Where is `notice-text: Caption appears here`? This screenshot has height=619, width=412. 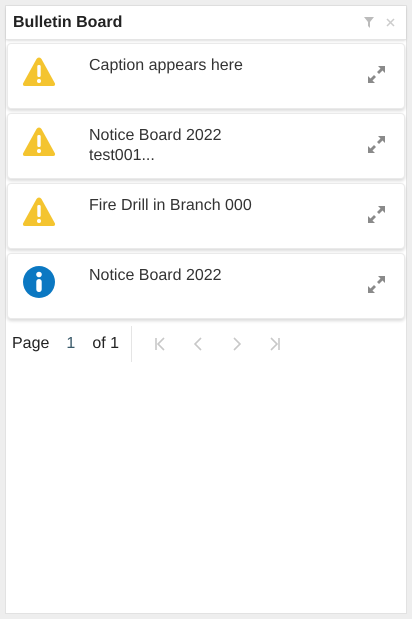
notice-text: Caption appears here is located at coordinates (166, 66).